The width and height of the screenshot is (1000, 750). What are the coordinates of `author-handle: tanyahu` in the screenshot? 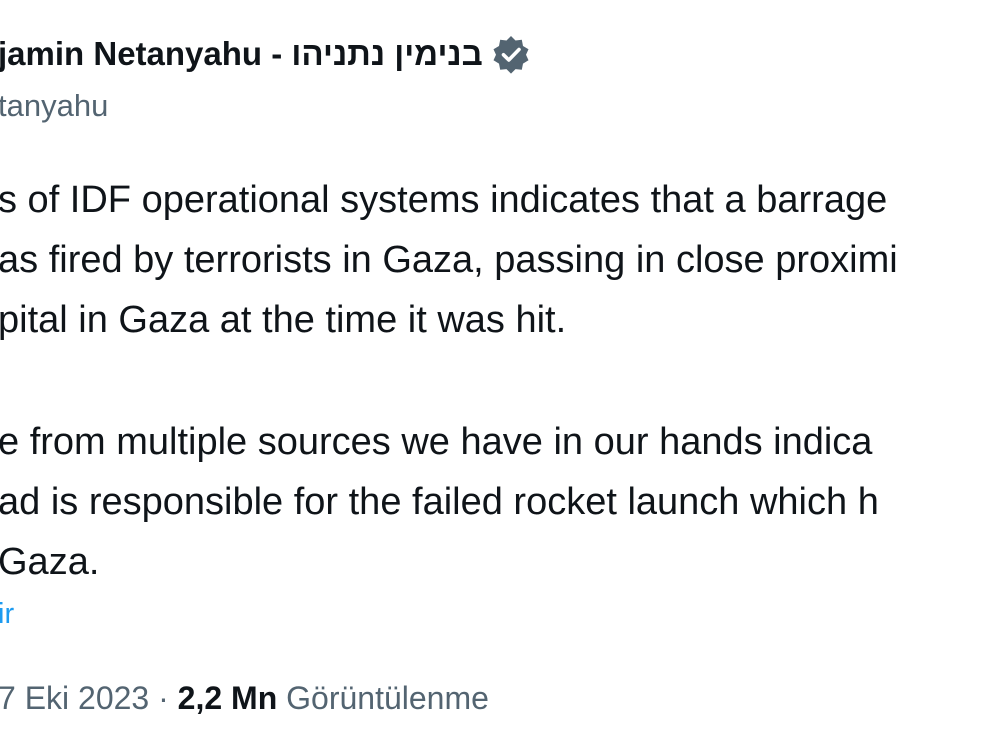 It's located at (54, 106).